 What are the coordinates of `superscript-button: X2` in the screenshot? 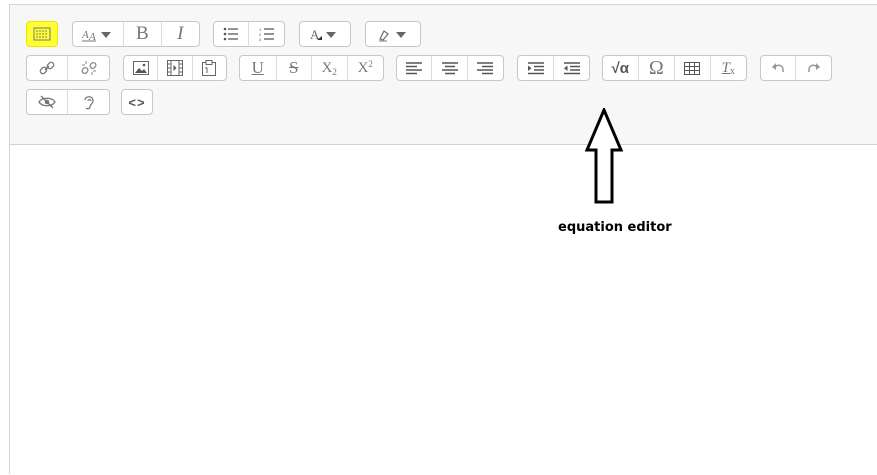 It's located at (366, 68).